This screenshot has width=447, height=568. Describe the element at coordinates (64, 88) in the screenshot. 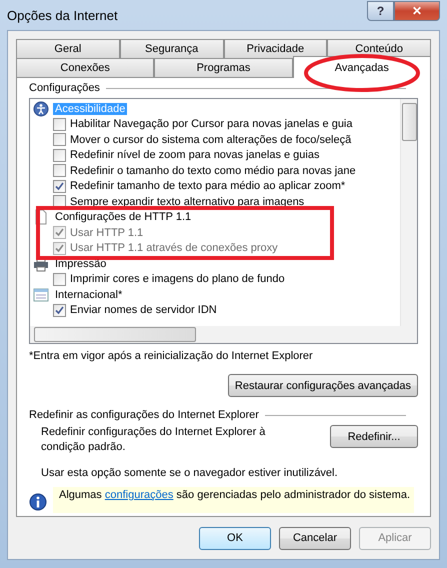

I see `group-title: Configurações` at that location.